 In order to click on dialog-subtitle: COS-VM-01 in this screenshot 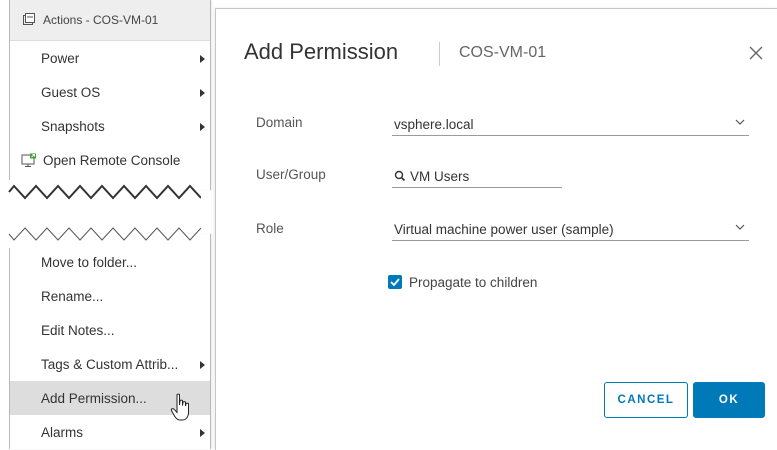, I will do `click(503, 52)`.